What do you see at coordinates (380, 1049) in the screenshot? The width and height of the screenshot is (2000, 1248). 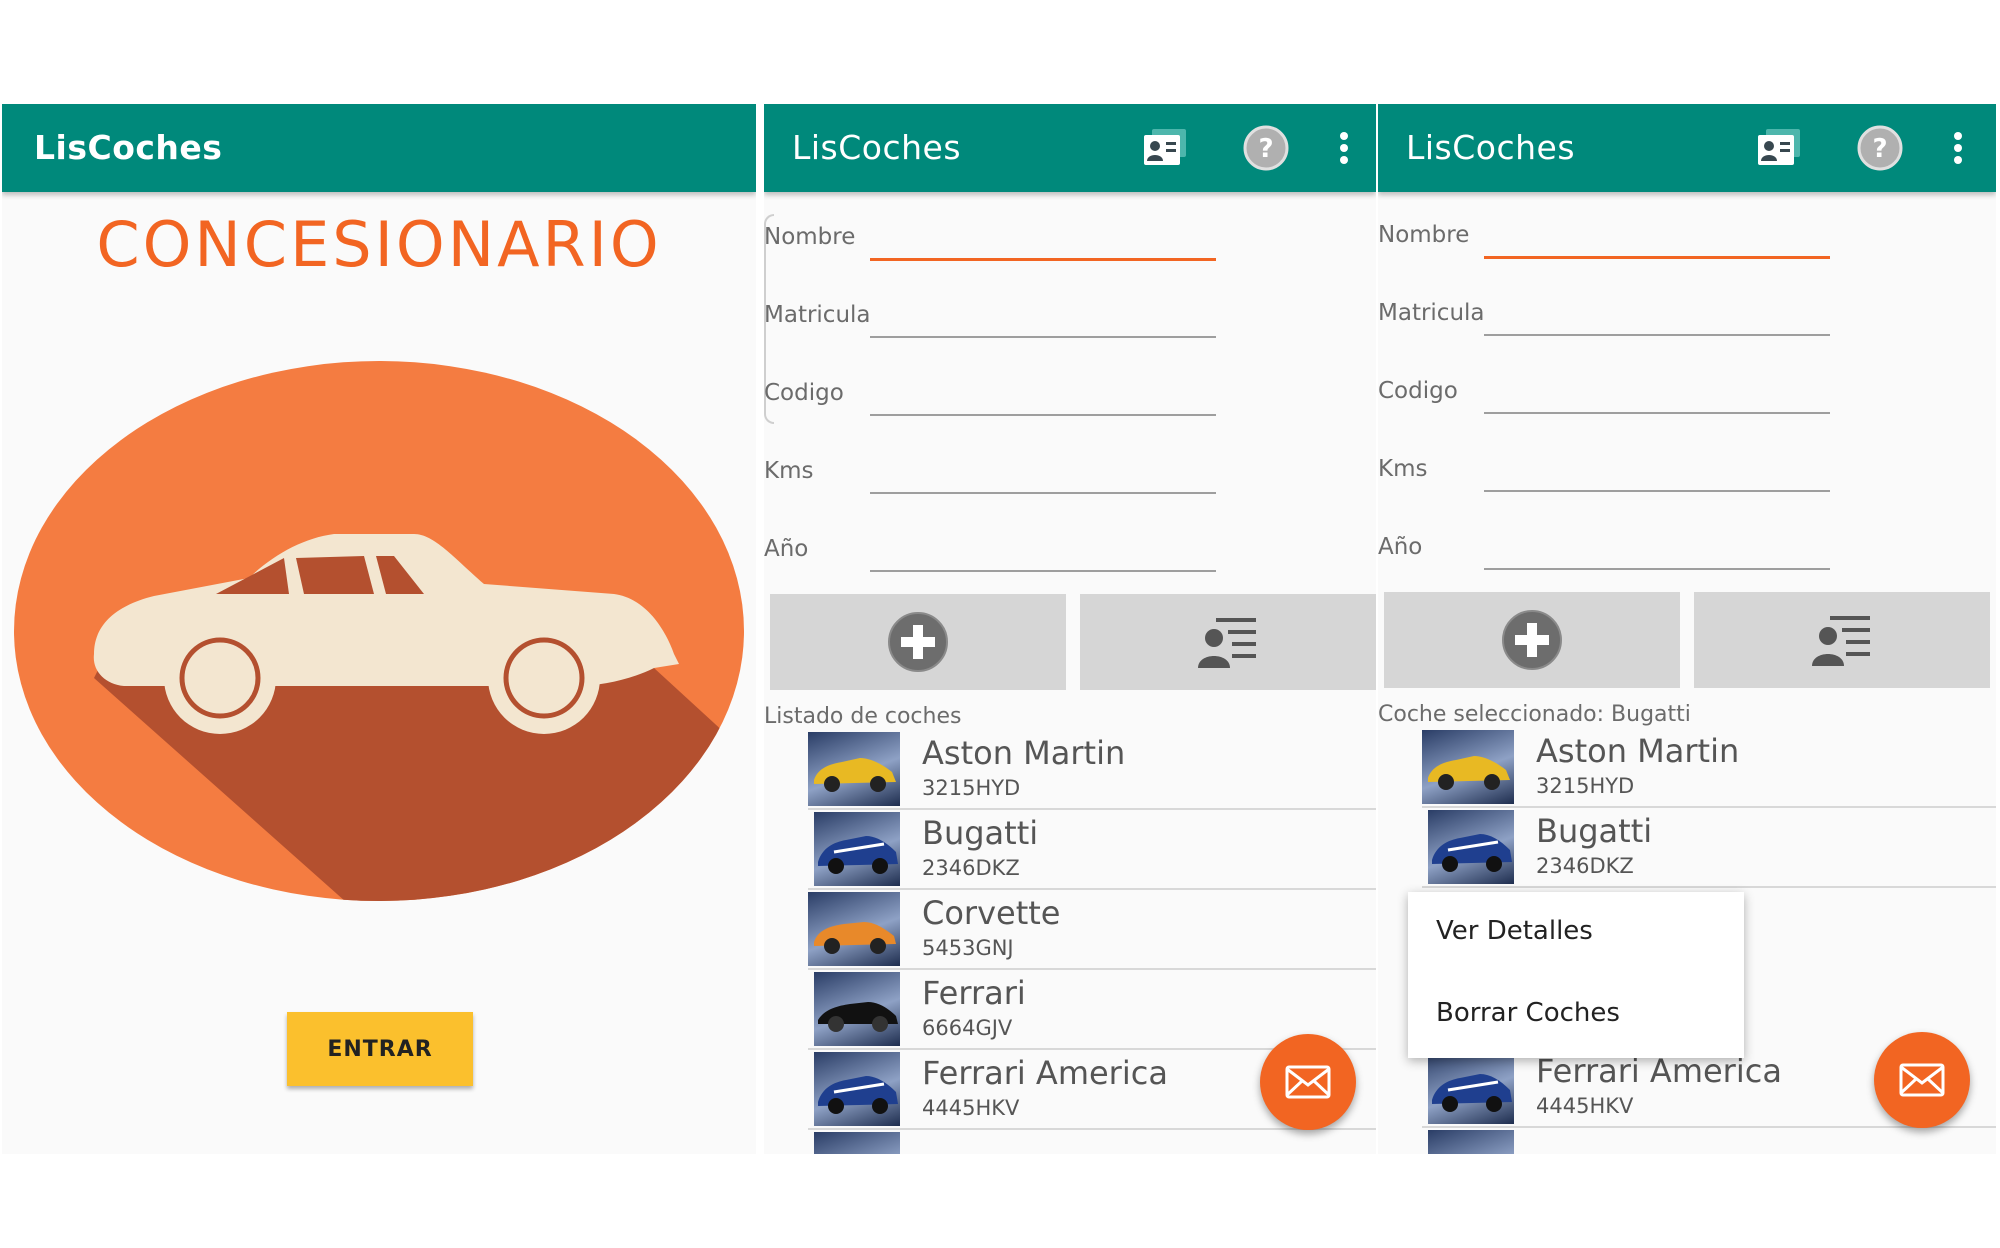 I see `enter-button: ENTRAR` at bounding box center [380, 1049].